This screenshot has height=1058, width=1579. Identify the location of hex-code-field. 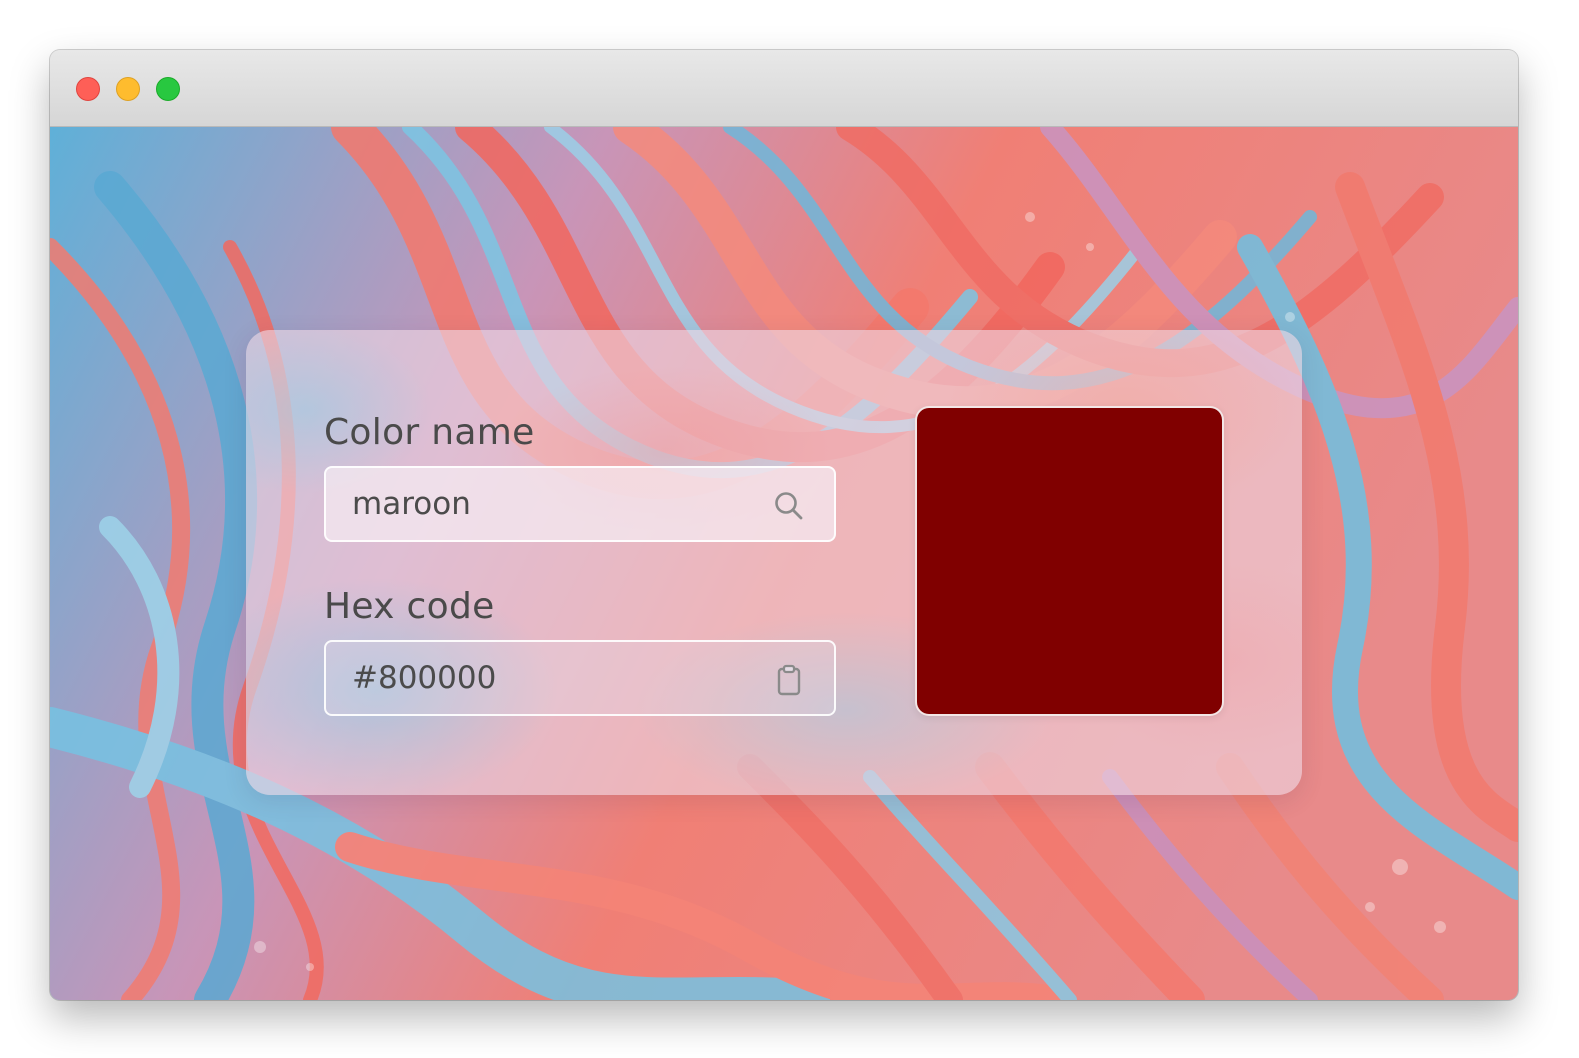
(580, 678).